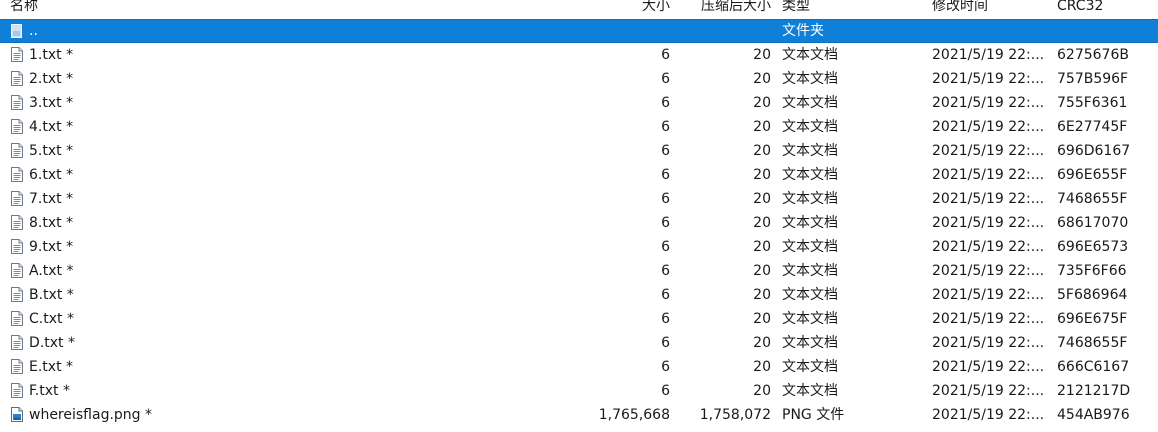 The width and height of the screenshot is (1158, 432). I want to click on file-name-cell: B.txt *, so click(290, 295).